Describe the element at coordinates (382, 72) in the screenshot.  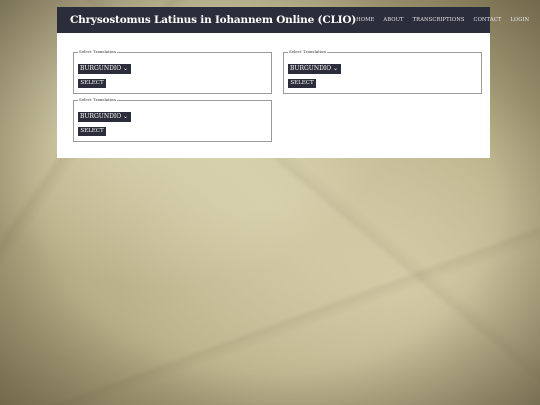
I see `translation-panel-2: Select Translation BURGUNDIO ⌄ SELECT` at that location.